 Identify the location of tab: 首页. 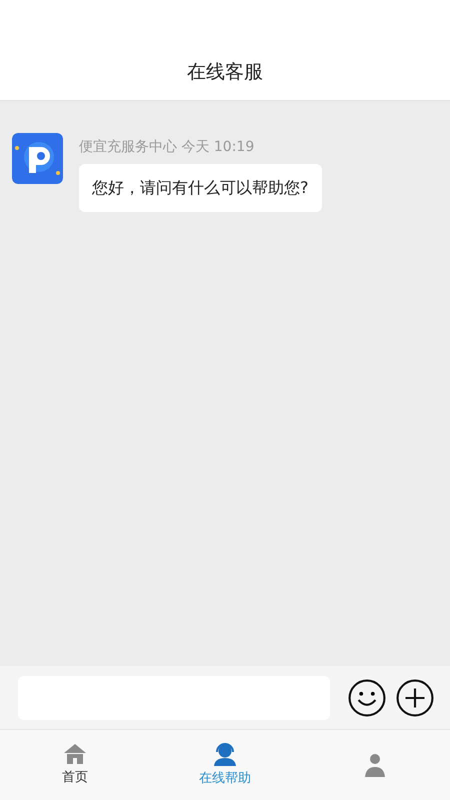
(75, 765).